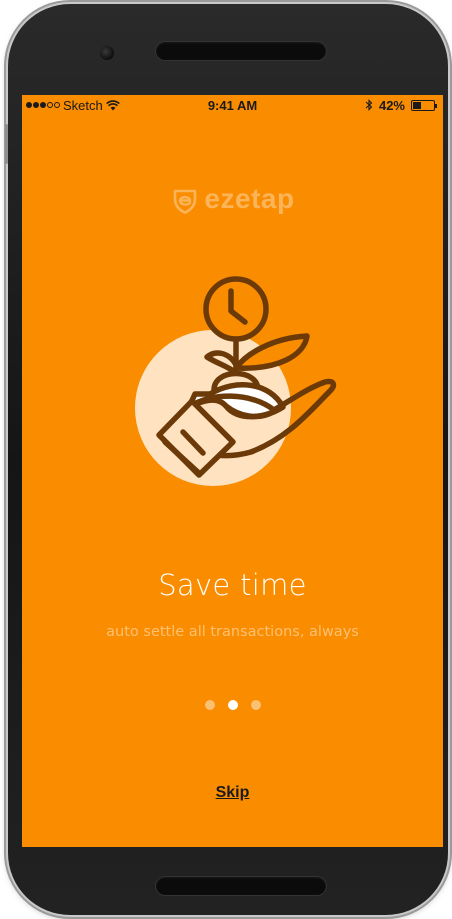 The width and height of the screenshot is (452, 919). What do you see at coordinates (241, 886) in the screenshot?
I see `bottom-speaker` at bounding box center [241, 886].